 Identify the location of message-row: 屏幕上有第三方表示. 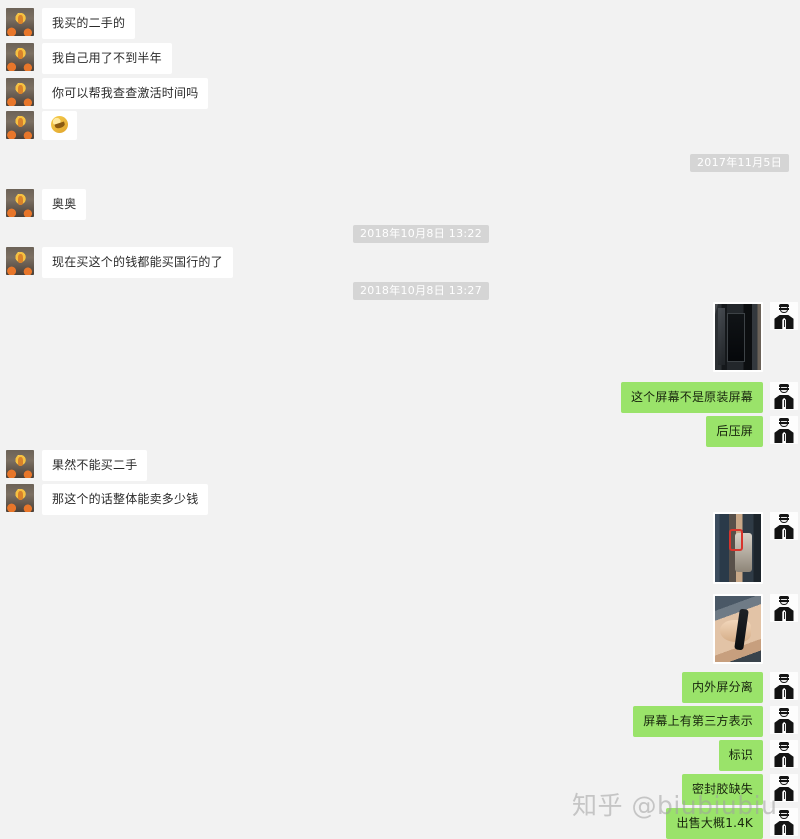
(715, 721).